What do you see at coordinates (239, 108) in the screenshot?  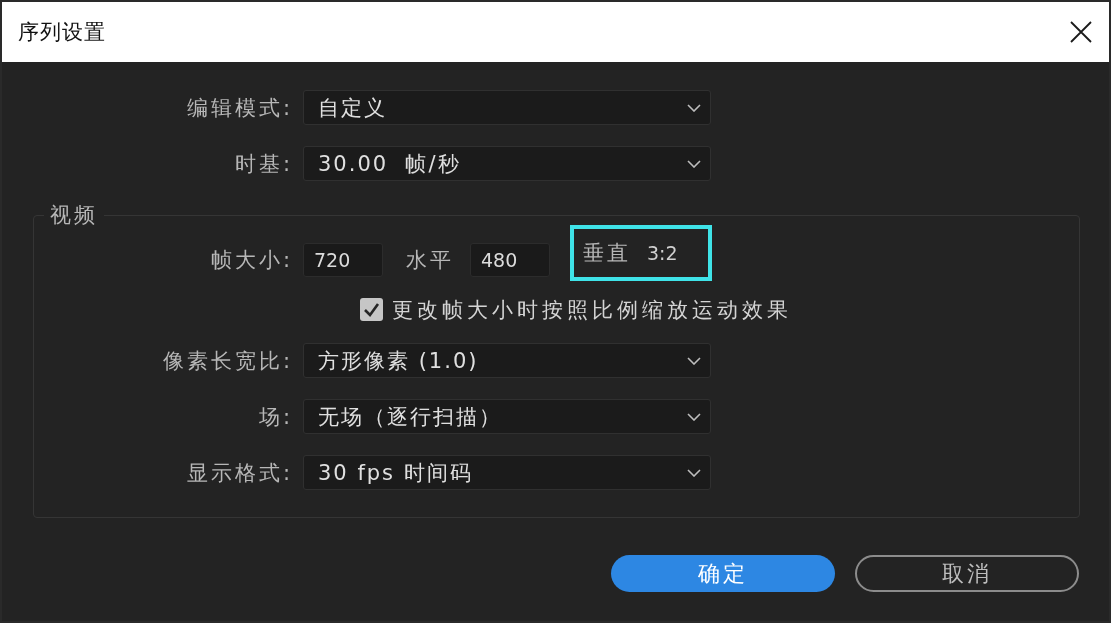 I see `field-label: 编辑模式:` at bounding box center [239, 108].